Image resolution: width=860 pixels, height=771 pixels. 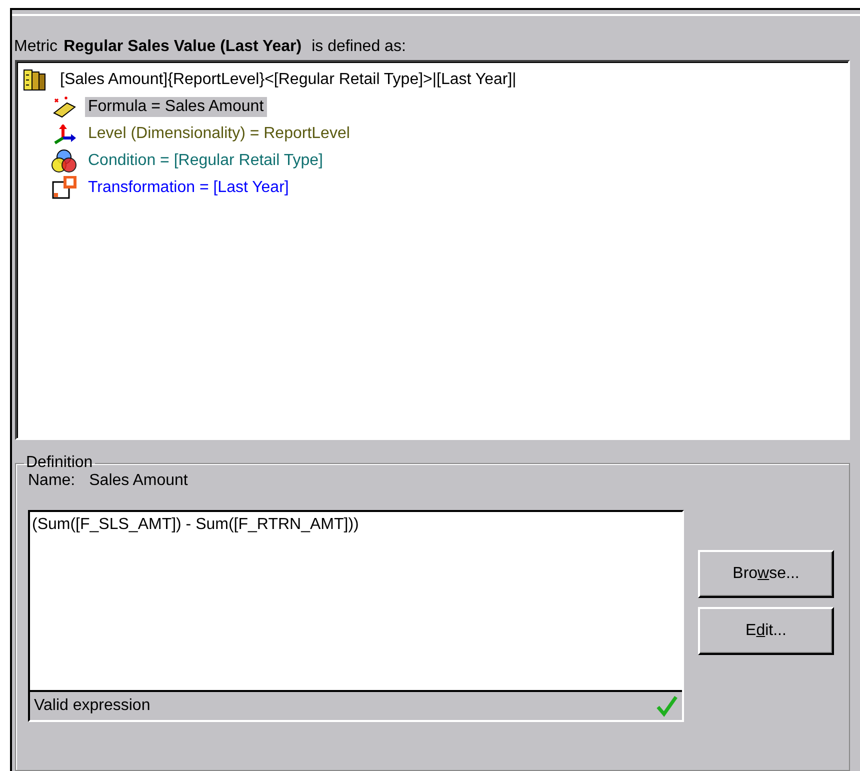 I want to click on tree-item: Transformation = [Last Year], so click(x=188, y=188).